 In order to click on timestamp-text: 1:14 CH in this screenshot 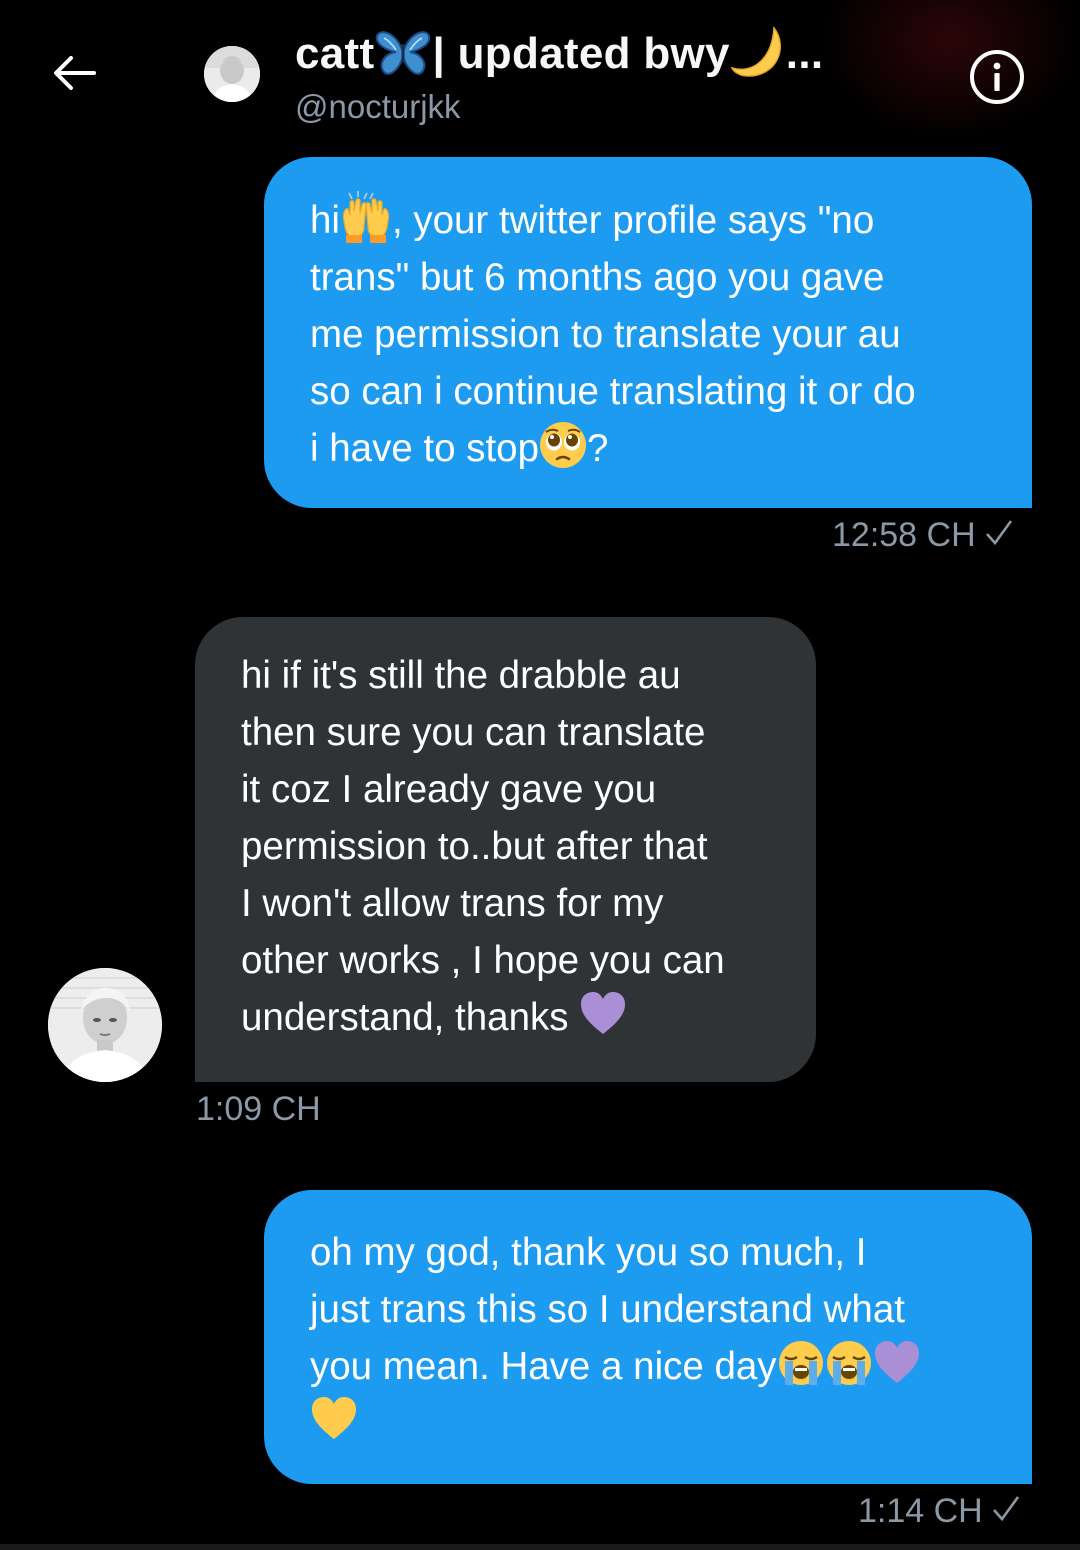, I will do `click(920, 1511)`.